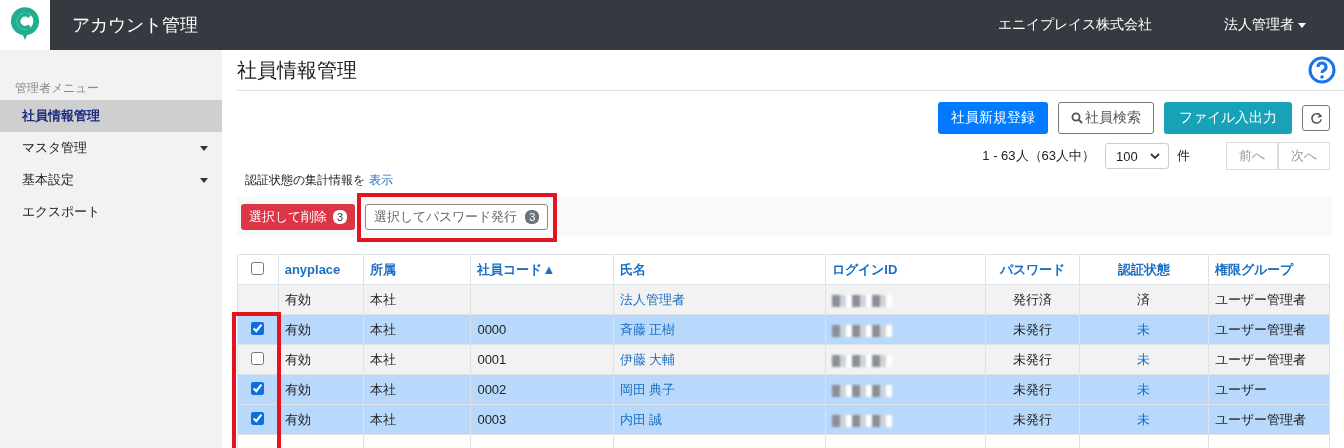 This screenshot has height=448, width=1344. Describe the element at coordinates (1038, 156) in the screenshot. I see `result-count: 1 - 63人（63人中）` at that location.